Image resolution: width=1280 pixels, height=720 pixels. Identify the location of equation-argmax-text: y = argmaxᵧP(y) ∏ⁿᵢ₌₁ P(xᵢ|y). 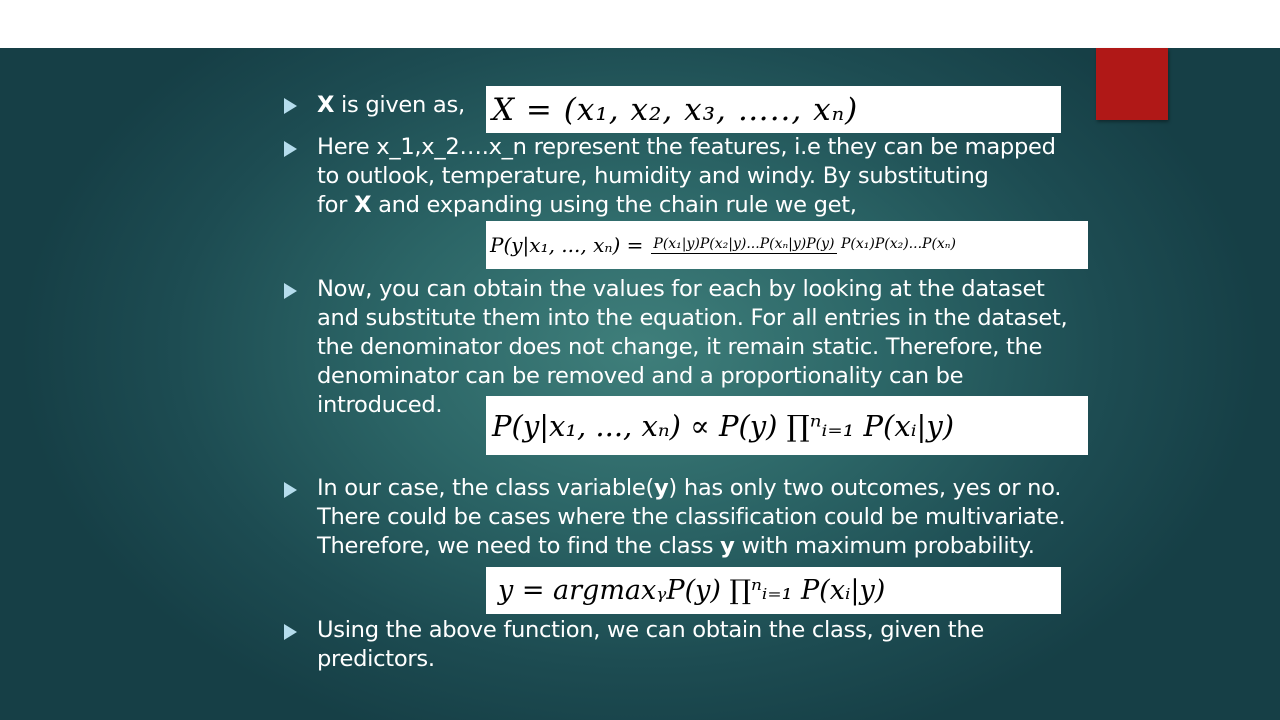
(692, 590).